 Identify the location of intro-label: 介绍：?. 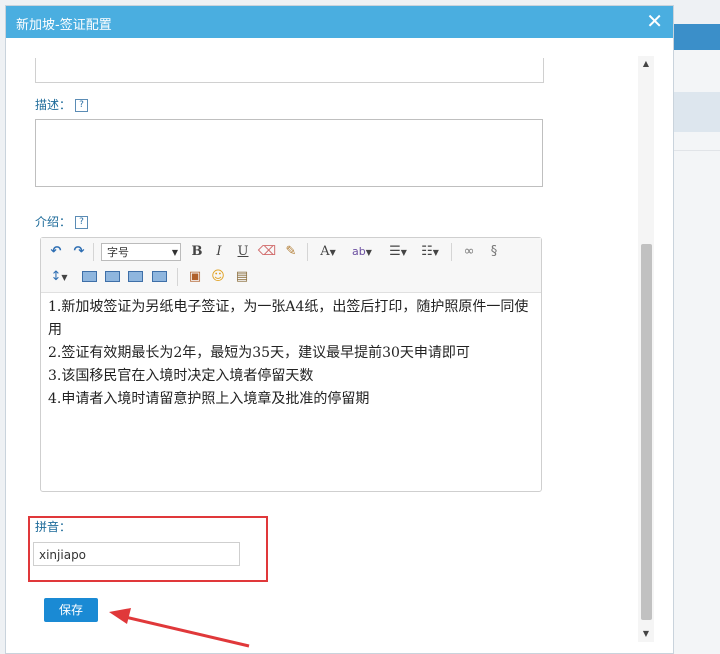
(62, 221).